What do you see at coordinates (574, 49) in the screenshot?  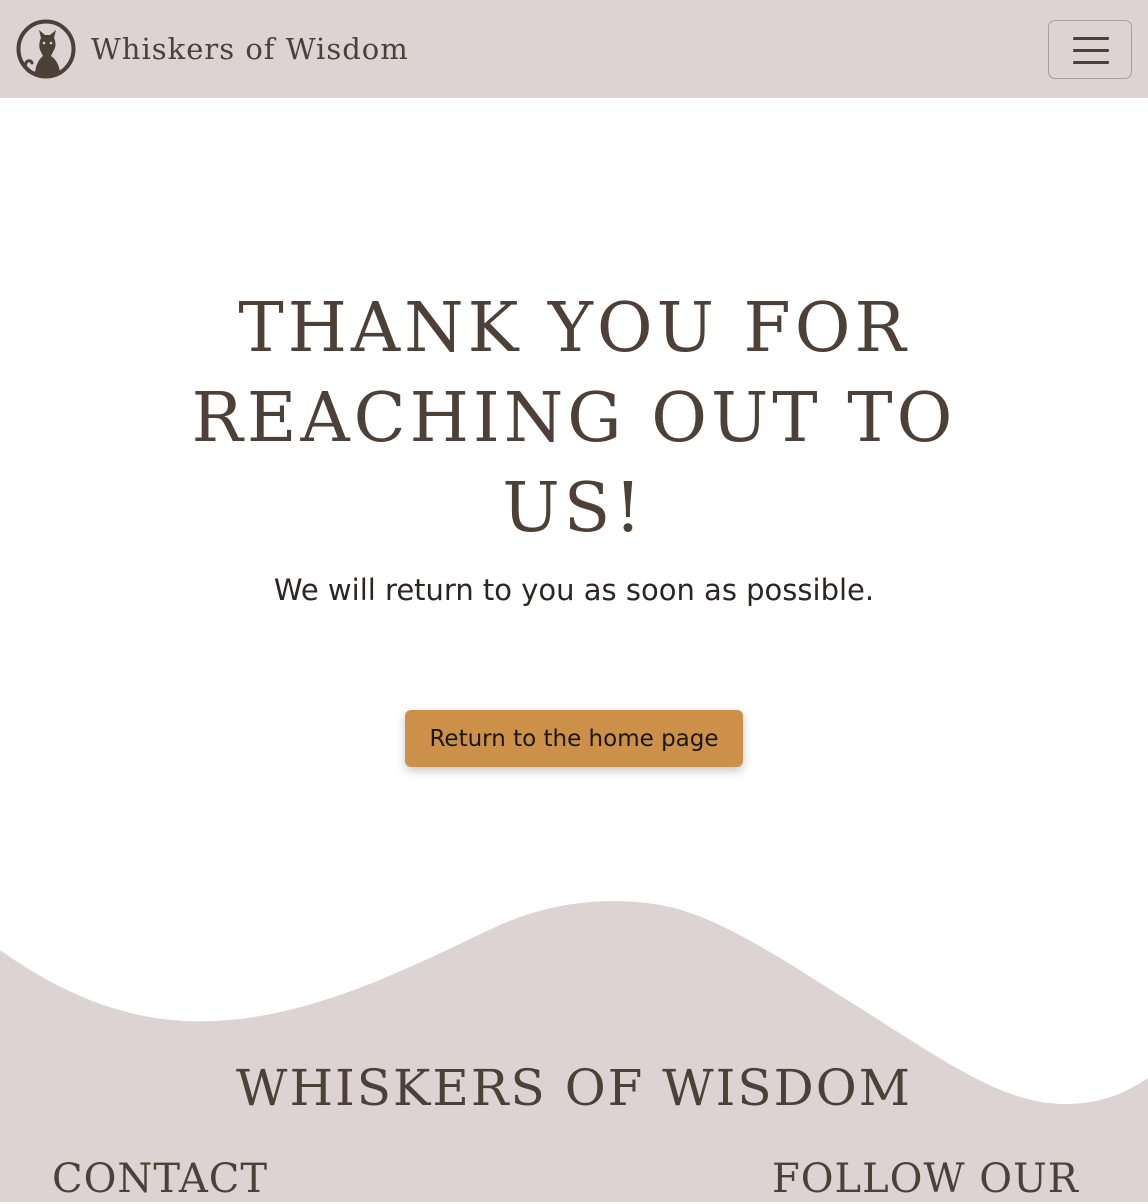 I see `navbar: Whiskers of Wisdom` at bounding box center [574, 49].